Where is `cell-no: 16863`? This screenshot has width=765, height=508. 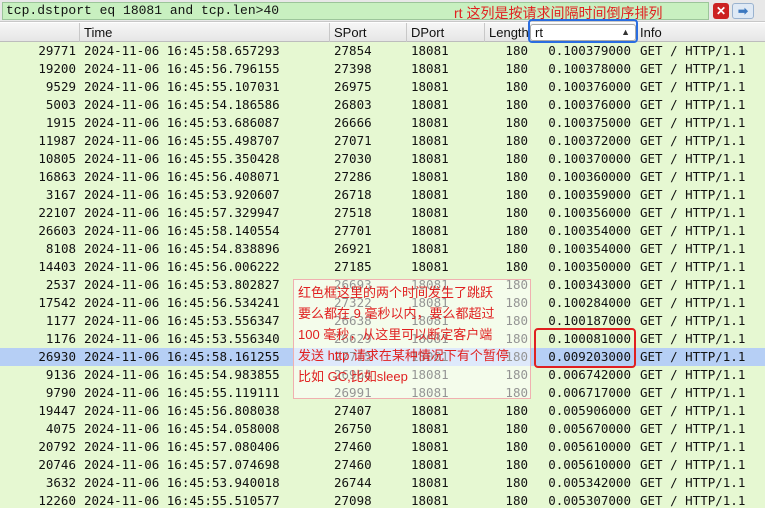 cell-no: 16863 is located at coordinates (57, 176).